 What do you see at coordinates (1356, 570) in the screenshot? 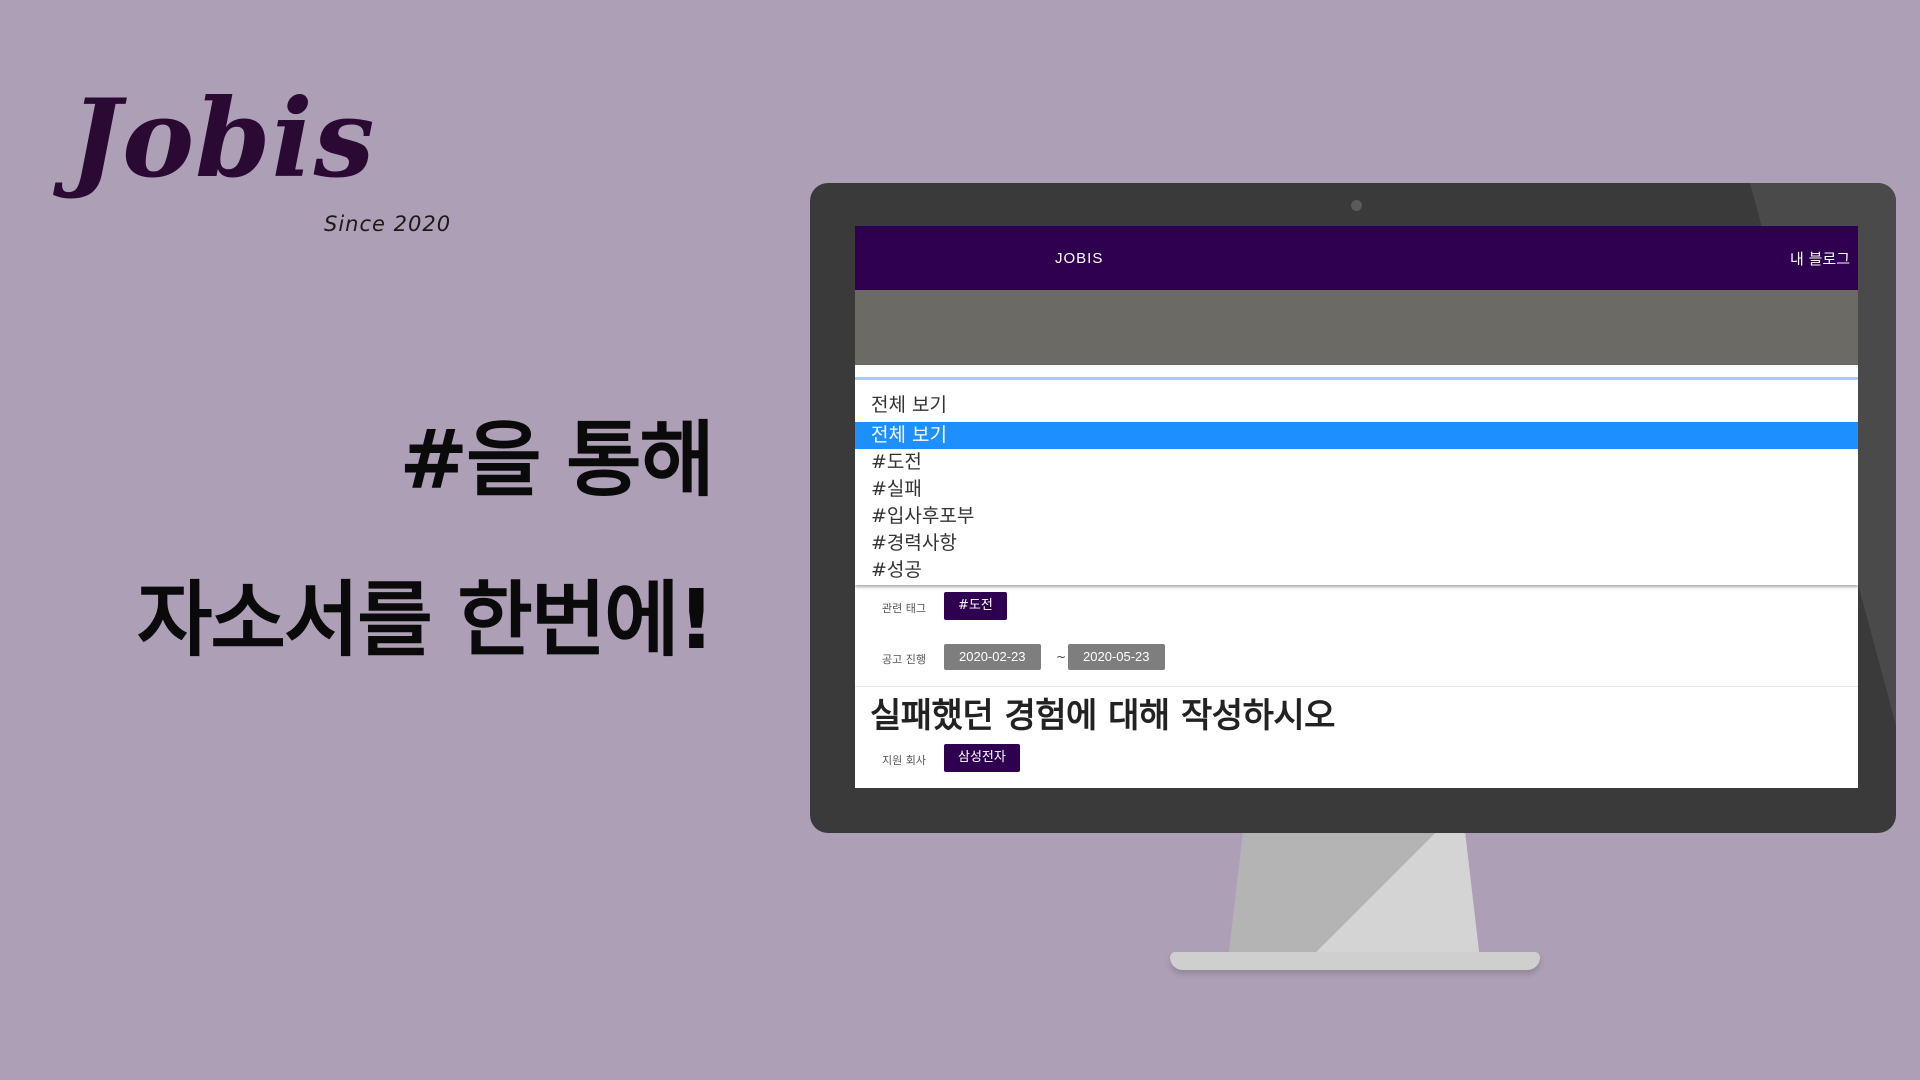
I see `filter-option: #성공` at bounding box center [1356, 570].